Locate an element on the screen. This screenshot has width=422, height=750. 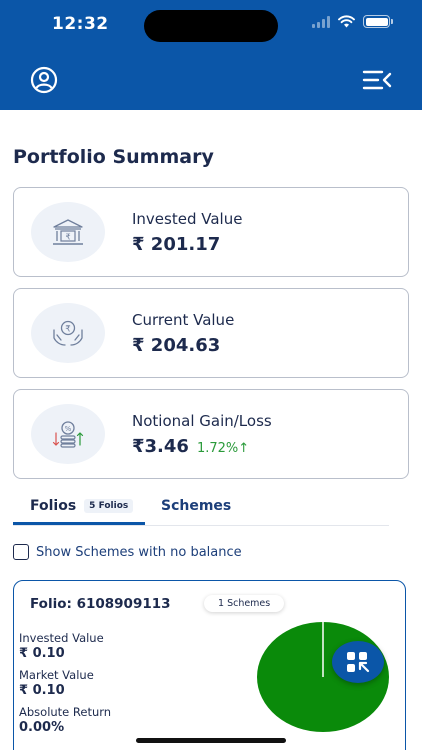
invested-value-amount: ₹ 201.17 is located at coordinates (176, 244).